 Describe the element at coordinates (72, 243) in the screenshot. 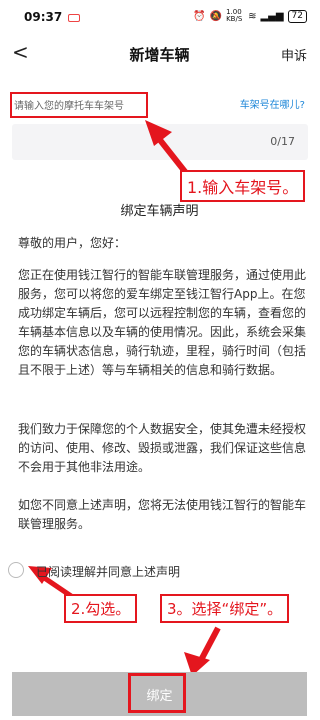

I see `declaration-greeting: 尊敬的用户，您好：` at that location.